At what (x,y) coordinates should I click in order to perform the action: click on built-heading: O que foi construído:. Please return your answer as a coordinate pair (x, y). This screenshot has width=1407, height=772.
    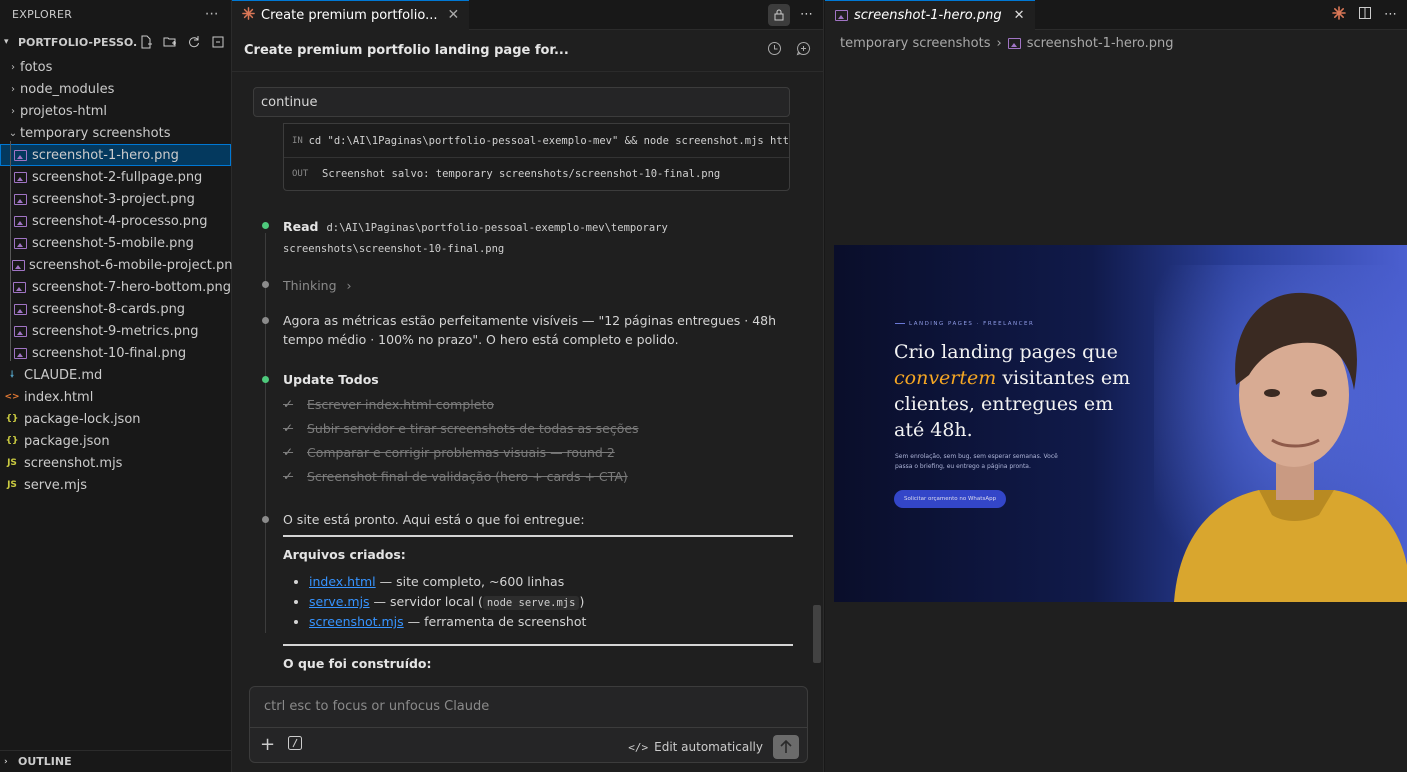
    Looking at the image, I should click on (357, 663).